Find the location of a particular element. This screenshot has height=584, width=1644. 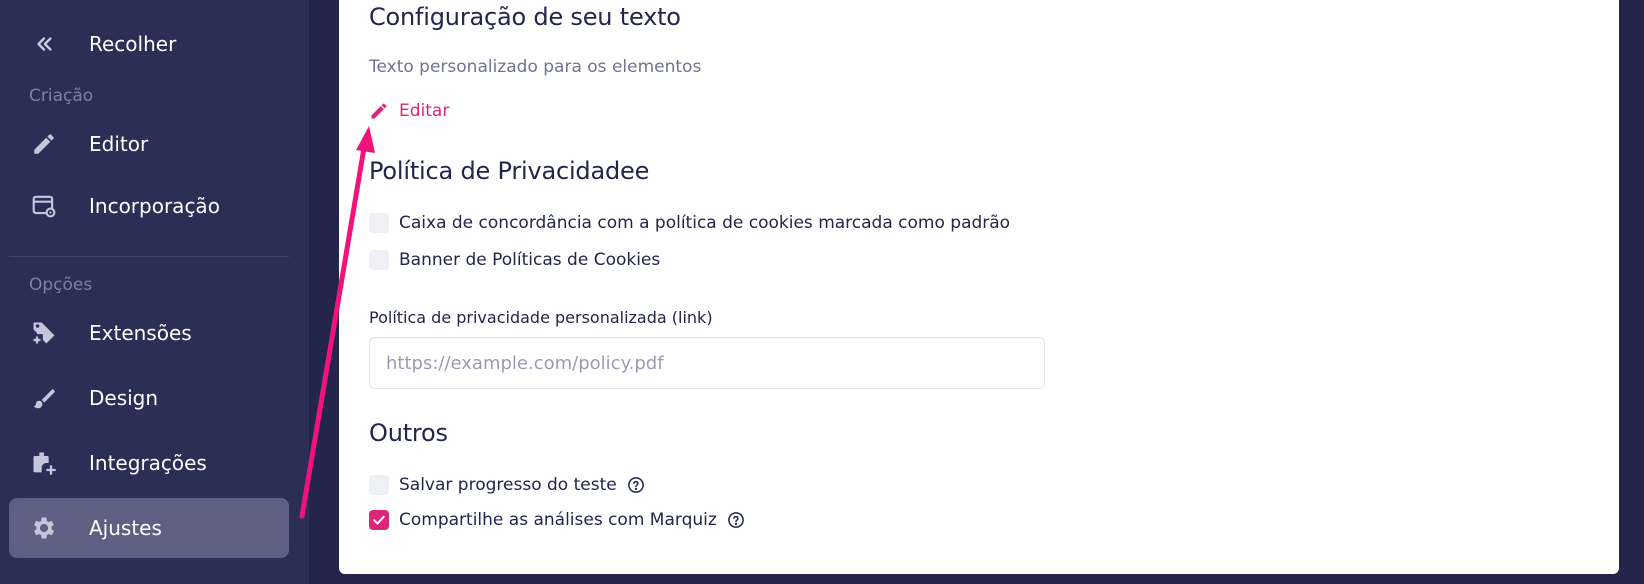

sidebar-item-label: Recolher is located at coordinates (133, 44).